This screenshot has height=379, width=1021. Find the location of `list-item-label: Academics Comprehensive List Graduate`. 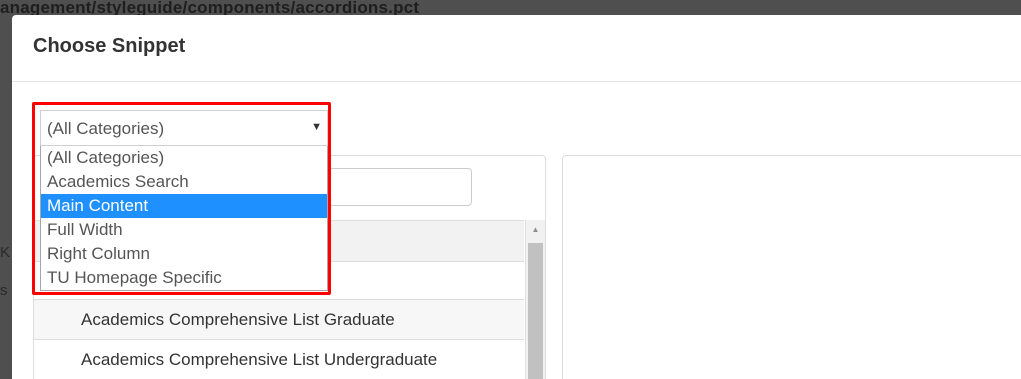

list-item-label: Academics Comprehensive List Graduate is located at coordinates (238, 319).